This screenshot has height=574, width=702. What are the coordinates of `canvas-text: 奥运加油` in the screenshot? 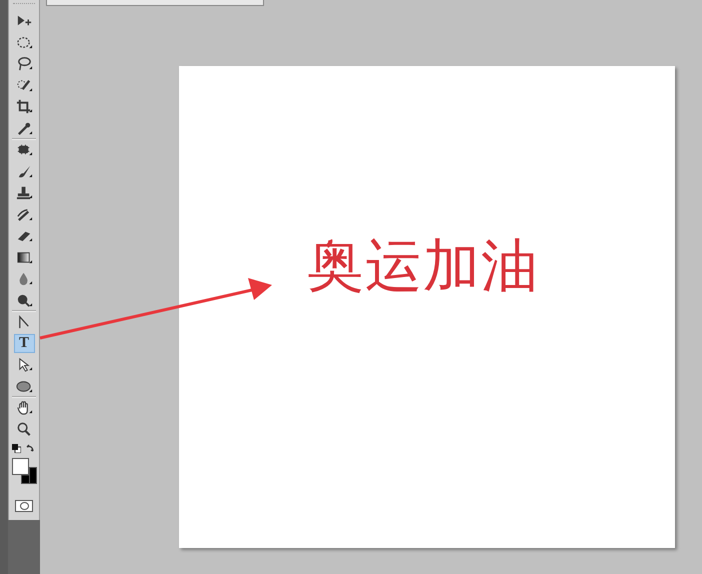 It's located at (423, 266).